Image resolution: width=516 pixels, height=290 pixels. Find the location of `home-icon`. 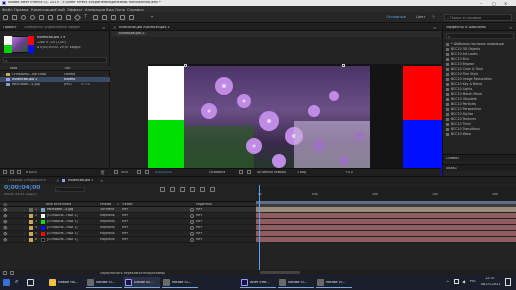

home-icon is located at coordinates (5, 17).